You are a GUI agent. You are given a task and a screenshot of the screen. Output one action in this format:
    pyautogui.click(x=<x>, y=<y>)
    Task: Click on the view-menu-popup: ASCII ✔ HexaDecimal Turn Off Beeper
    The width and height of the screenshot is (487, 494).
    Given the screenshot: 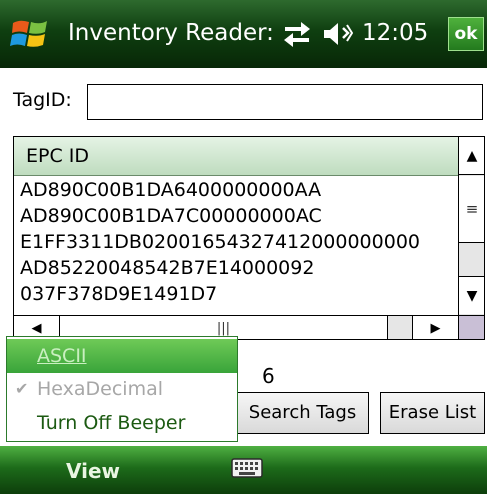 What is the action you would take?
    pyautogui.click(x=122, y=389)
    